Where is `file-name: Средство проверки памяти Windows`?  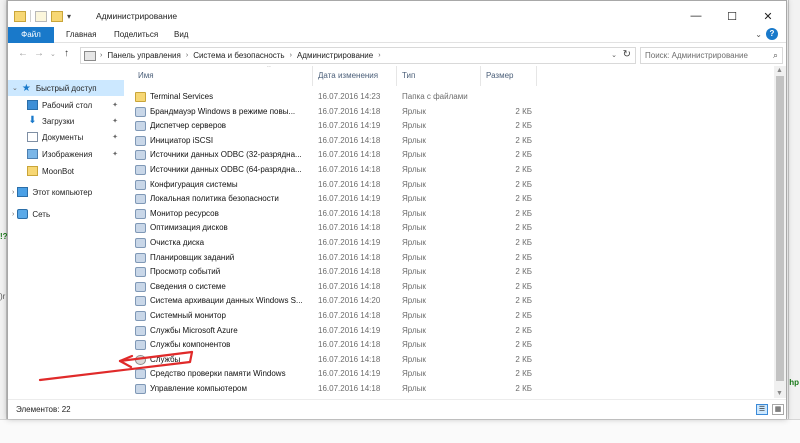
file-name: Средство проверки памяти Windows is located at coordinates (218, 374).